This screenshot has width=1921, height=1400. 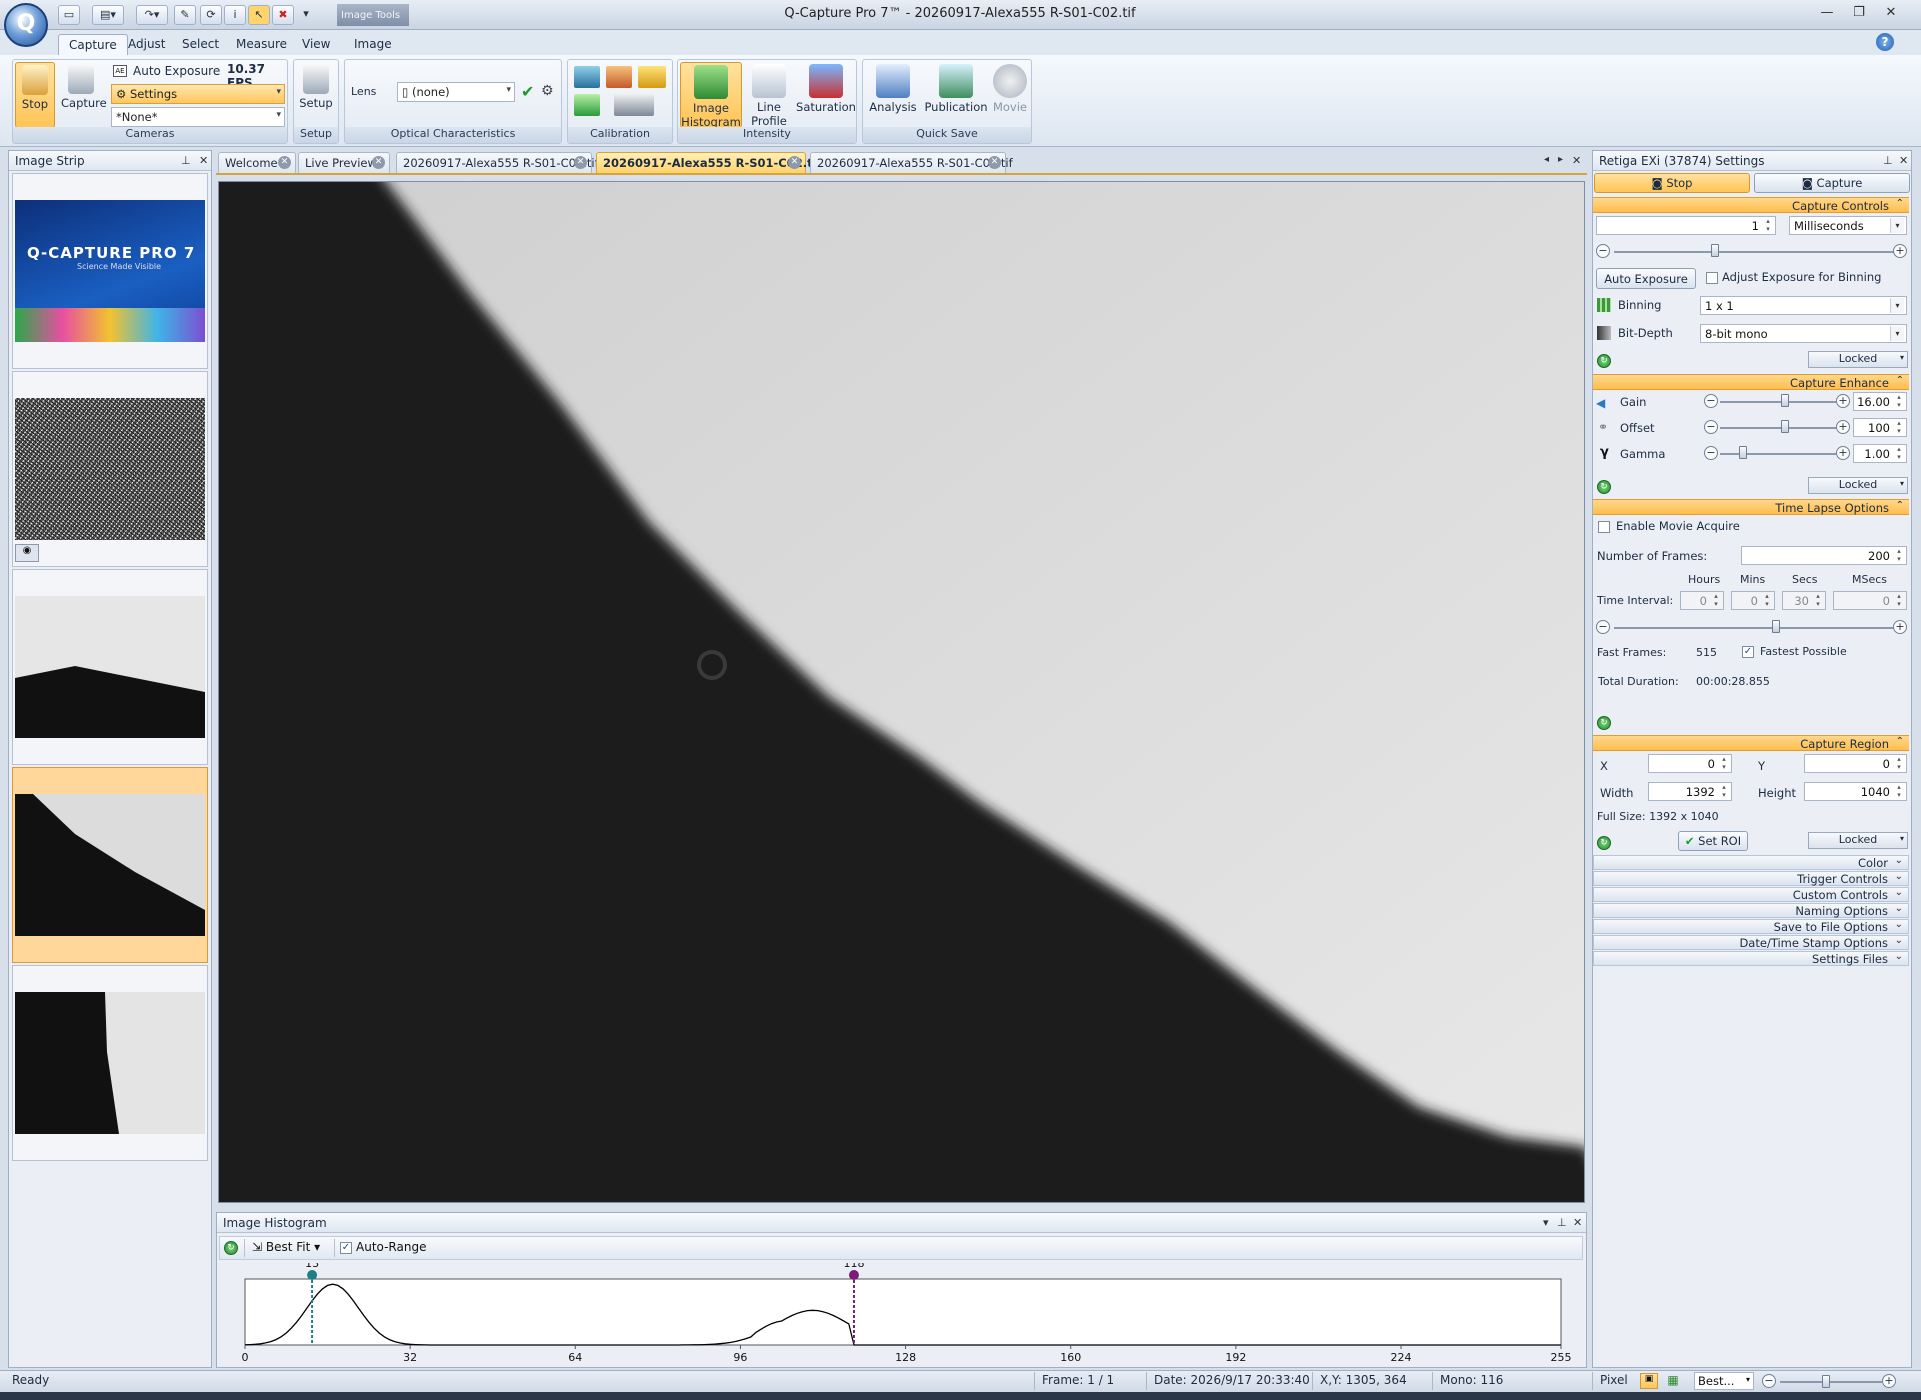 I want to click on delete-icon: ✖, so click(x=283, y=15).